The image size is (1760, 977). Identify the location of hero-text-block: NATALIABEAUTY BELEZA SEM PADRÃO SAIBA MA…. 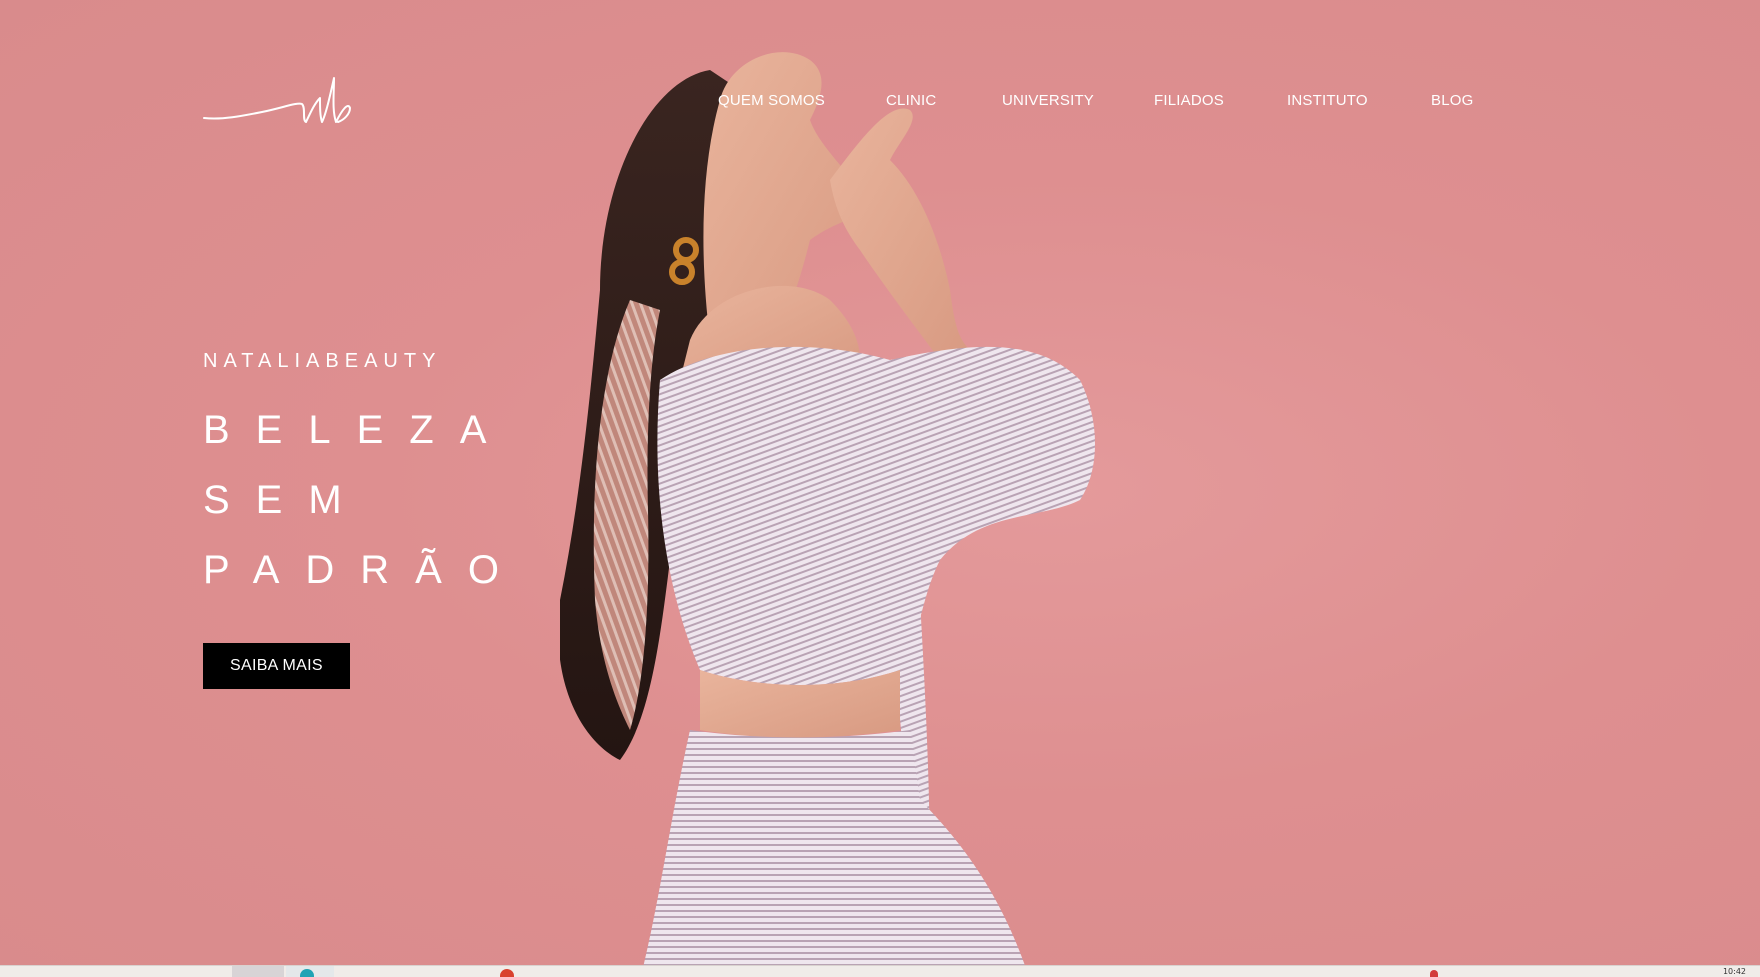
(364, 519).